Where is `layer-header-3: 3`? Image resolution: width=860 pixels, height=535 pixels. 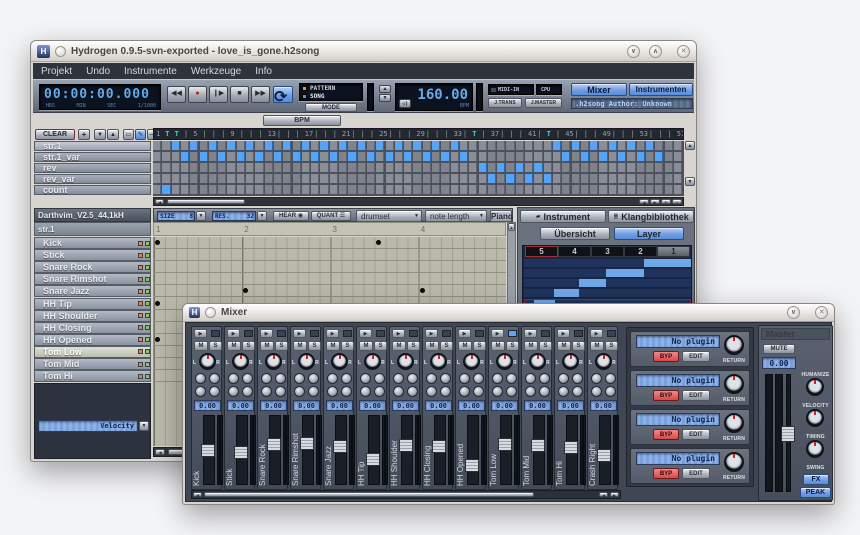 layer-header-3: 3 is located at coordinates (607, 251).